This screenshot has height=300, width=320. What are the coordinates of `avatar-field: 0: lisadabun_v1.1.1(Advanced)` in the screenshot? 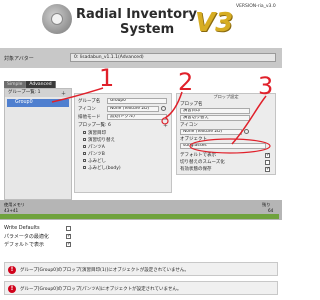 It's located at (173, 57).